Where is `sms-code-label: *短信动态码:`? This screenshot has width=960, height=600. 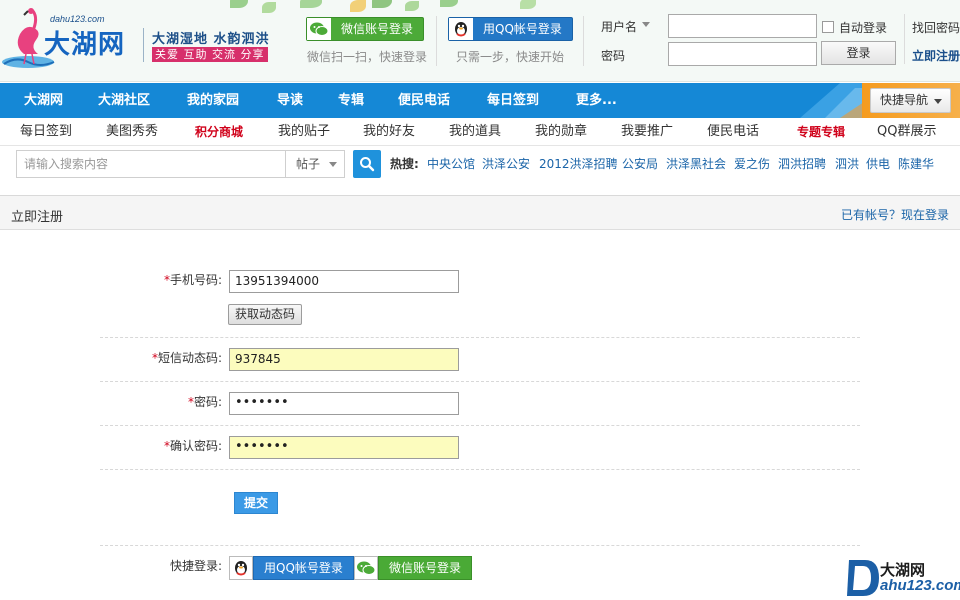
sms-code-label: *短信动态码: is located at coordinates (162, 357).